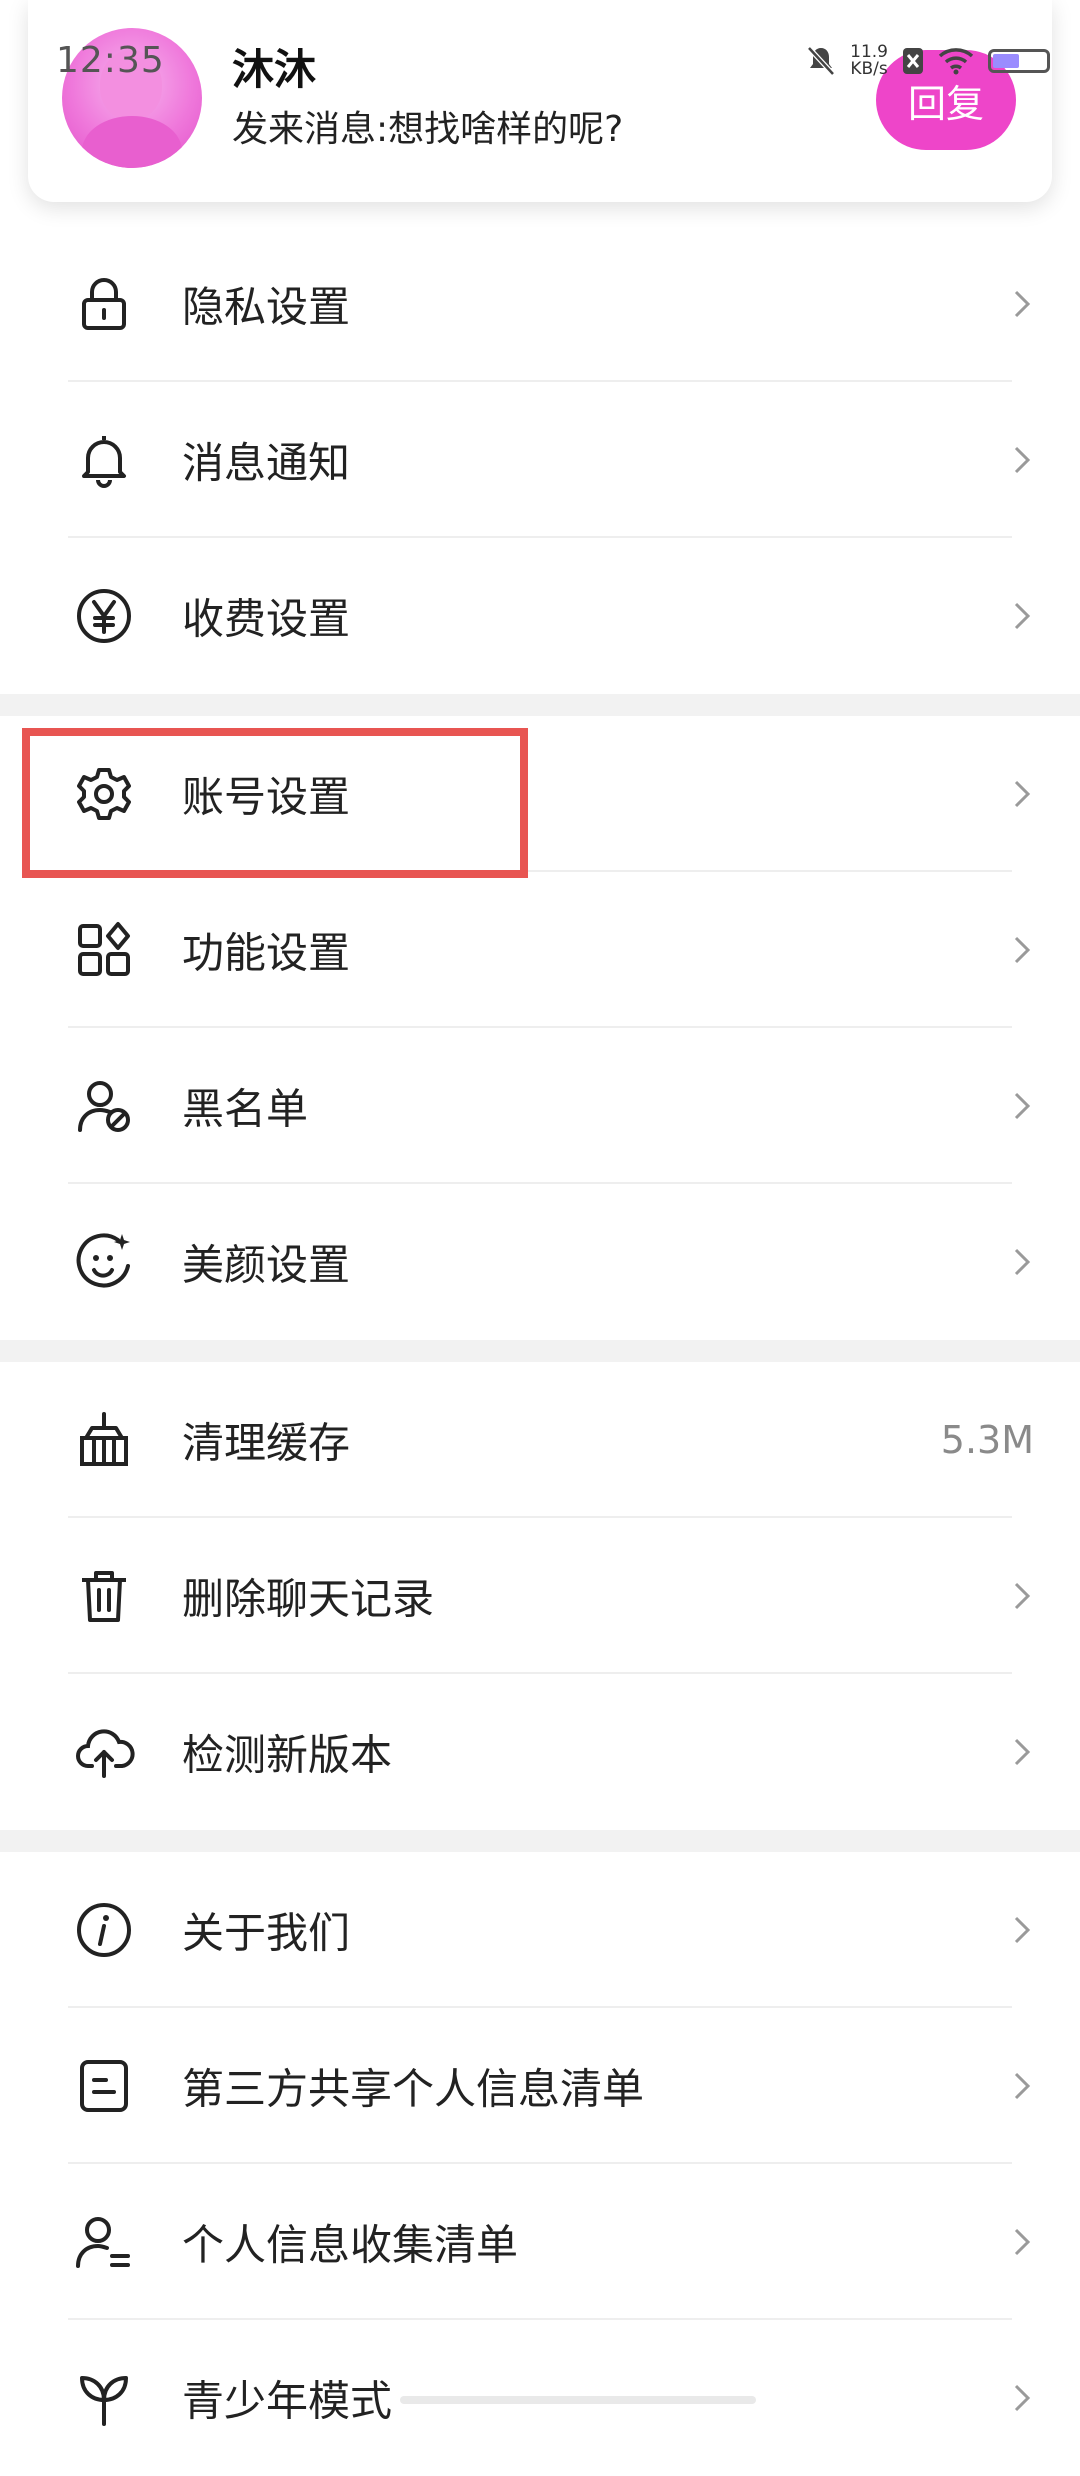  Describe the element at coordinates (104, 2086) in the screenshot. I see `document-list-icon` at that location.